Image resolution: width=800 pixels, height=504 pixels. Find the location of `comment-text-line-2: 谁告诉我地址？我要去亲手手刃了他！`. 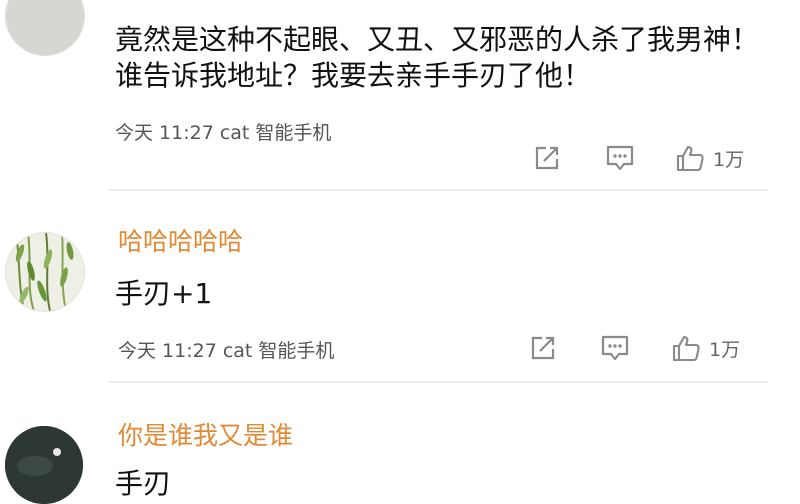

comment-text-line-2: 谁告诉我地址？我要去亲手手刃了他！ is located at coordinates (353, 75).